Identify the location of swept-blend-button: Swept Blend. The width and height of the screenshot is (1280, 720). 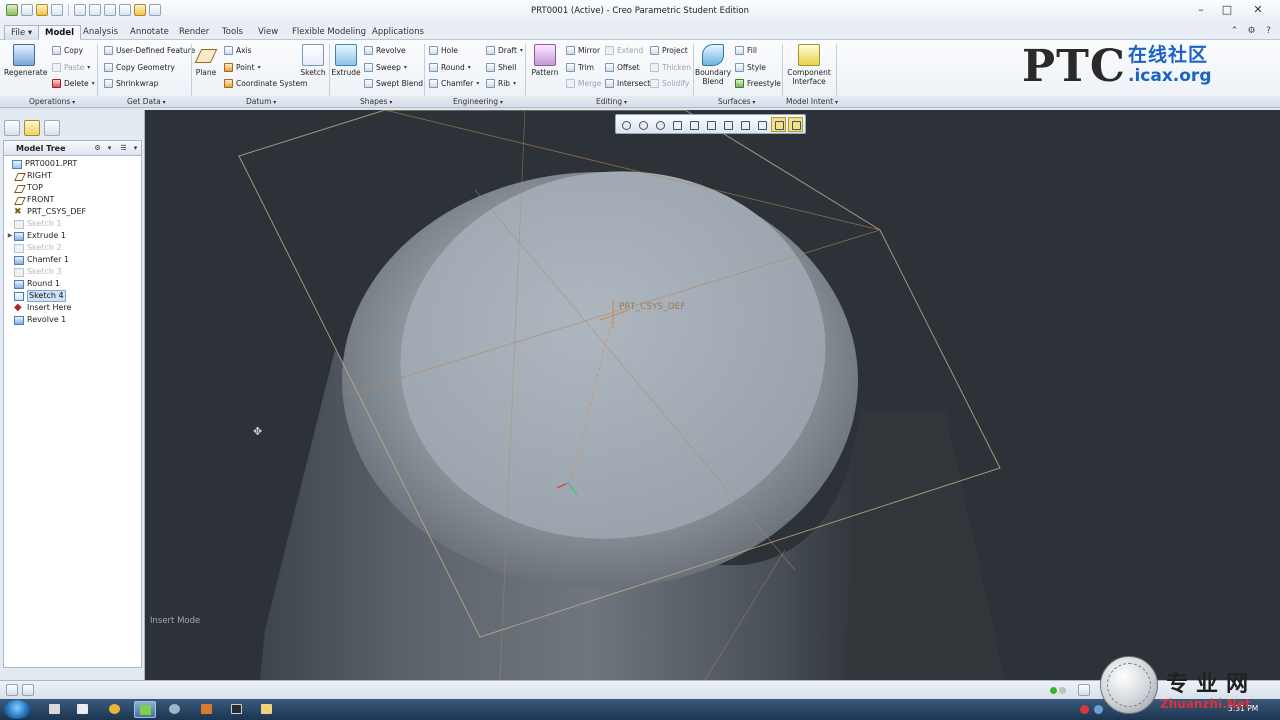
(393, 83).